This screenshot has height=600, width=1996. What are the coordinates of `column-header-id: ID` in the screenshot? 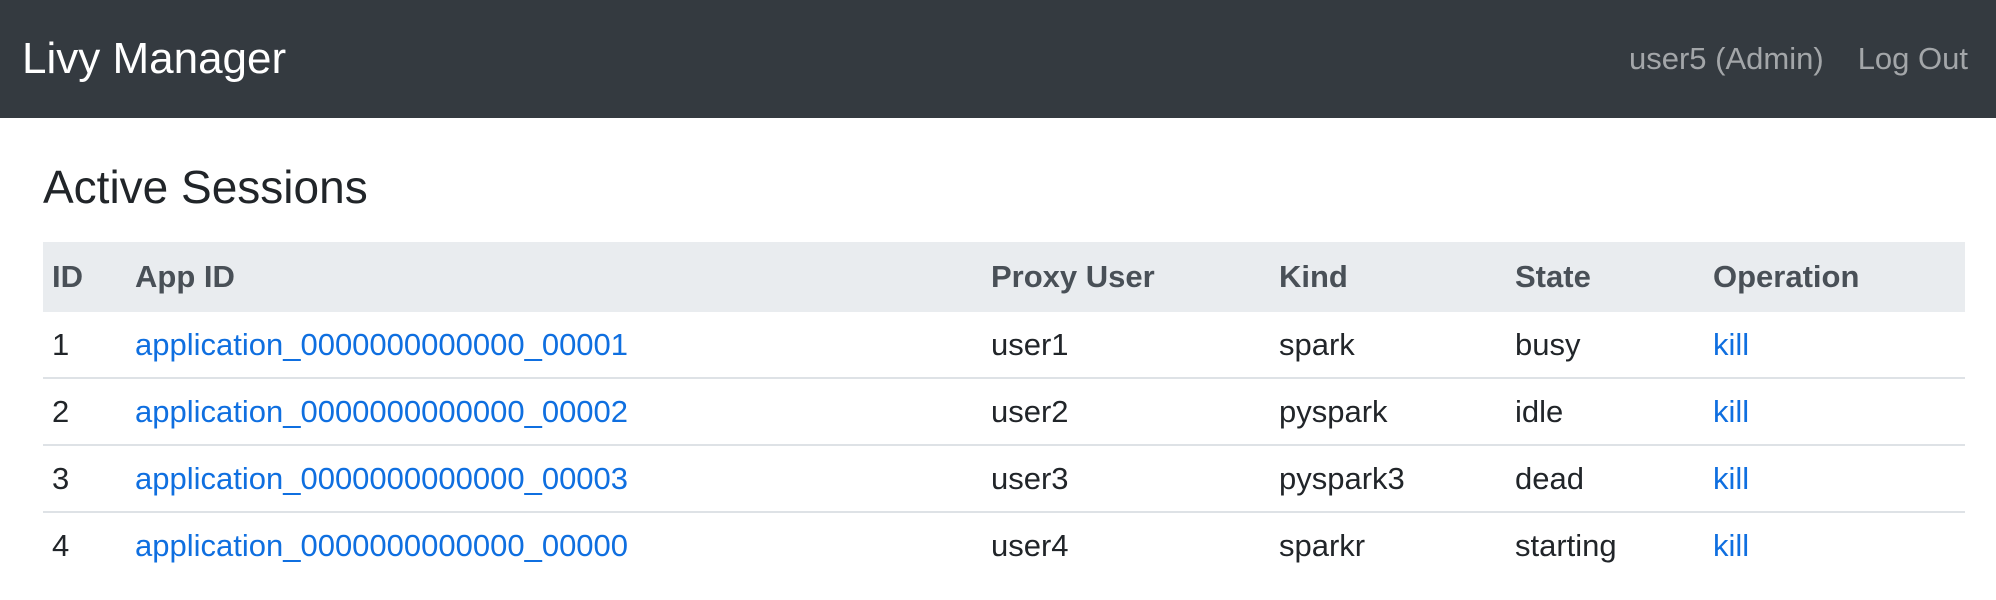 It's located at (67, 276).